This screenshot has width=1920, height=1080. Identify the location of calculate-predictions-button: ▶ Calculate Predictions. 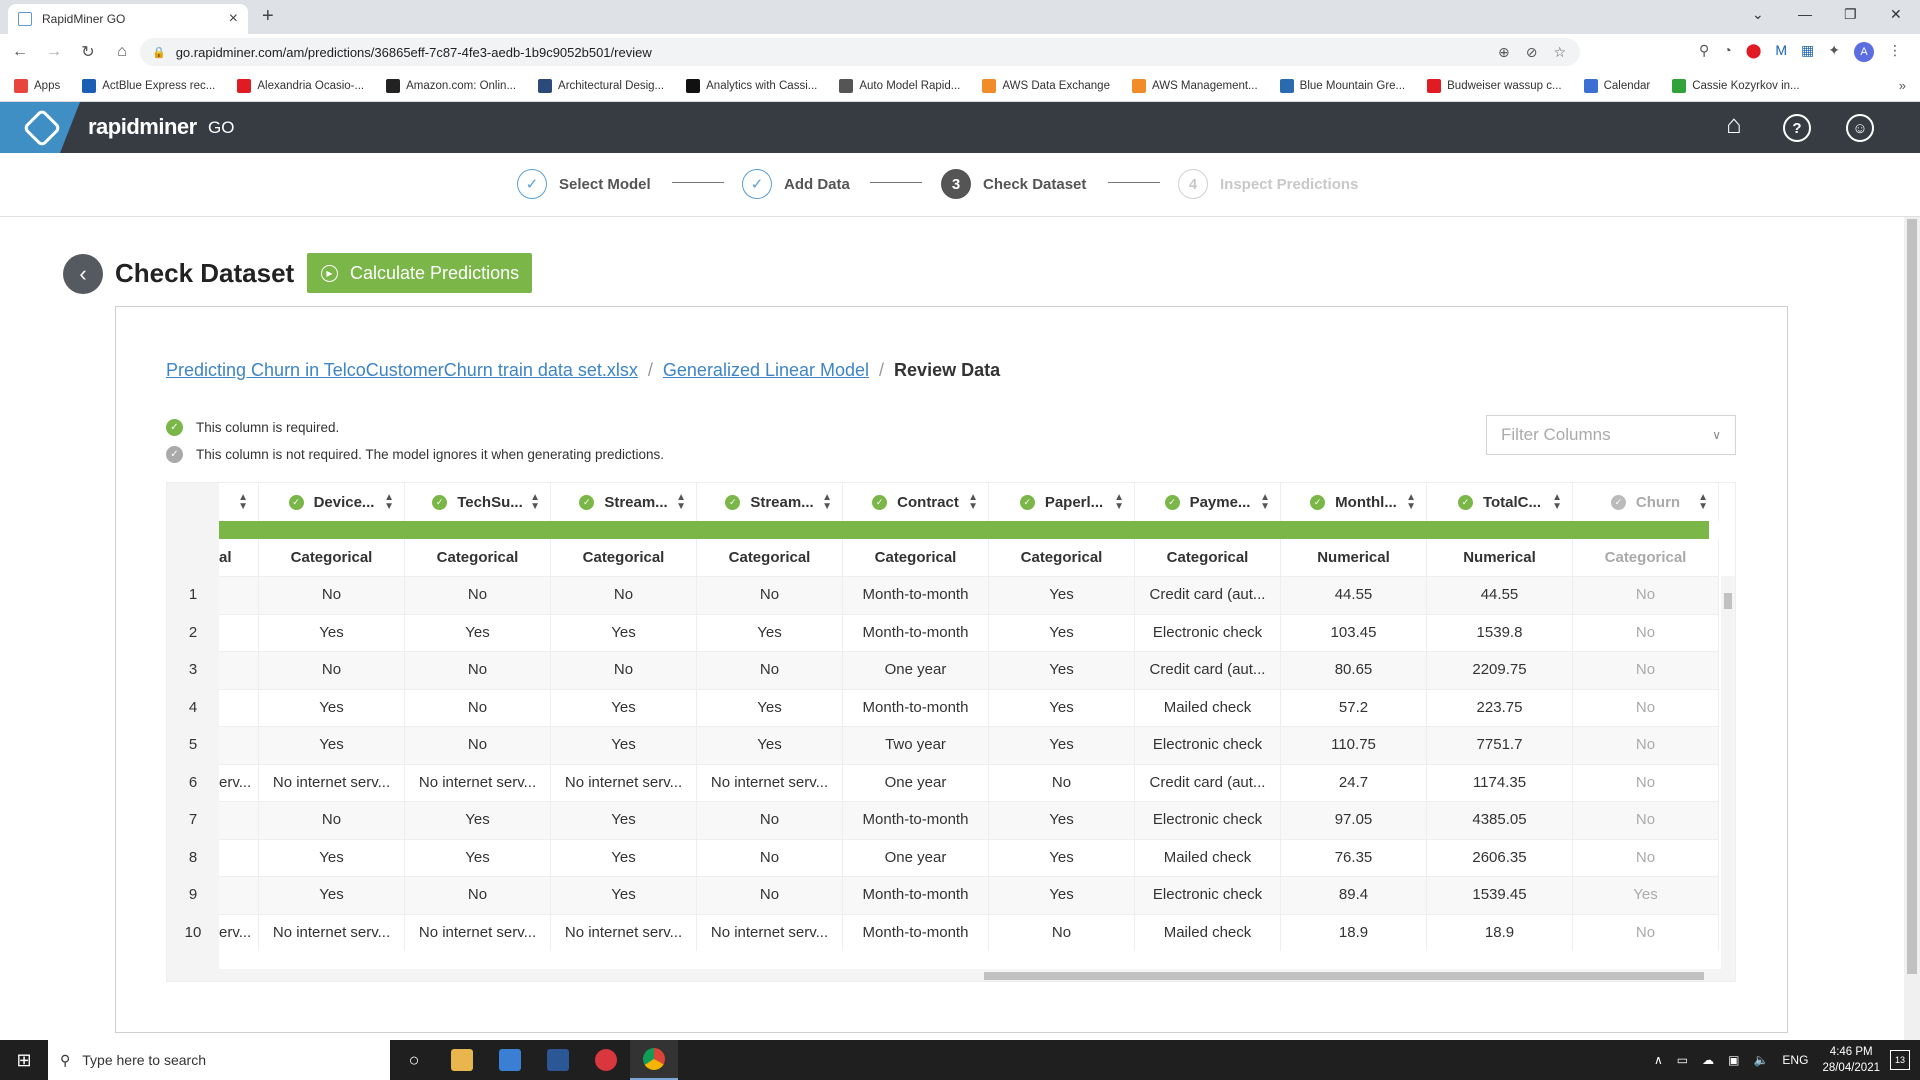
(419, 273).